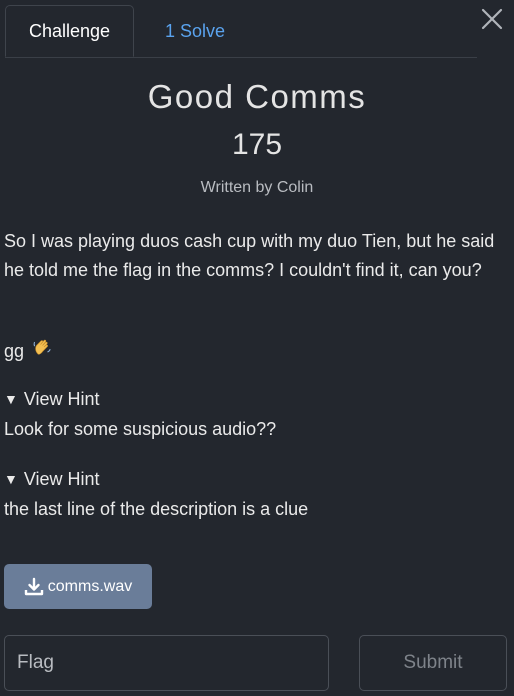  I want to click on flag-input, so click(166, 663).